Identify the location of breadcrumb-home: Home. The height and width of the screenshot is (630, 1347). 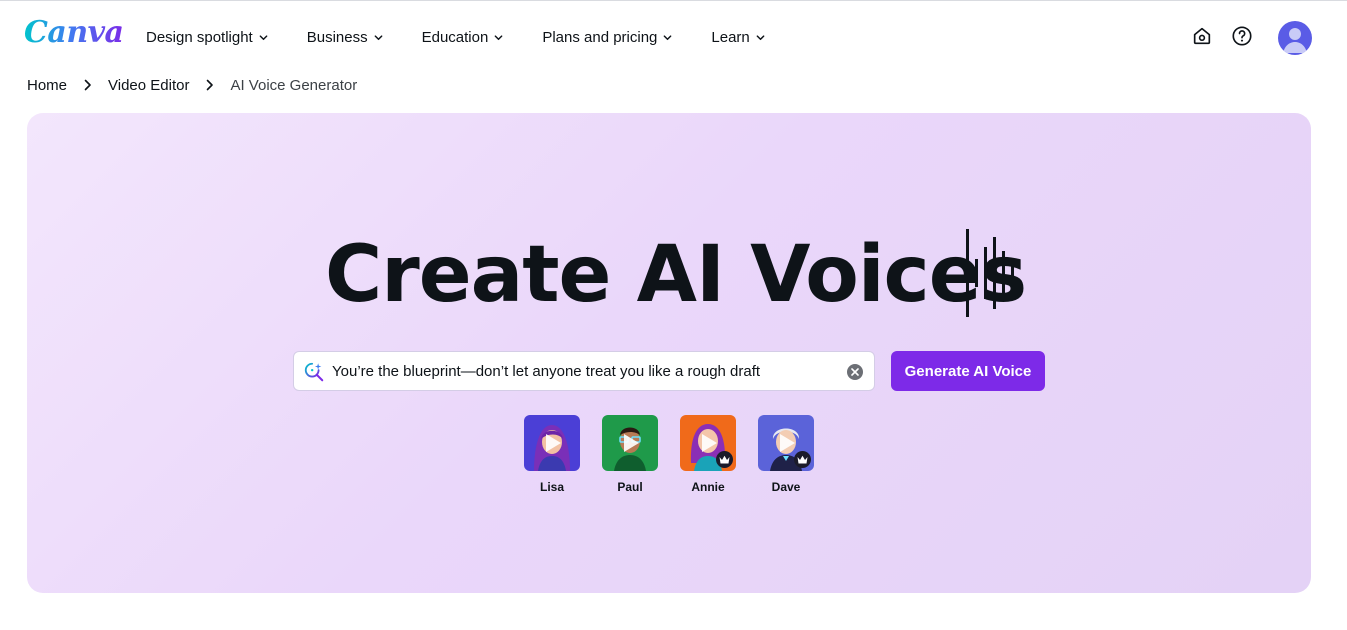
(47, 85).